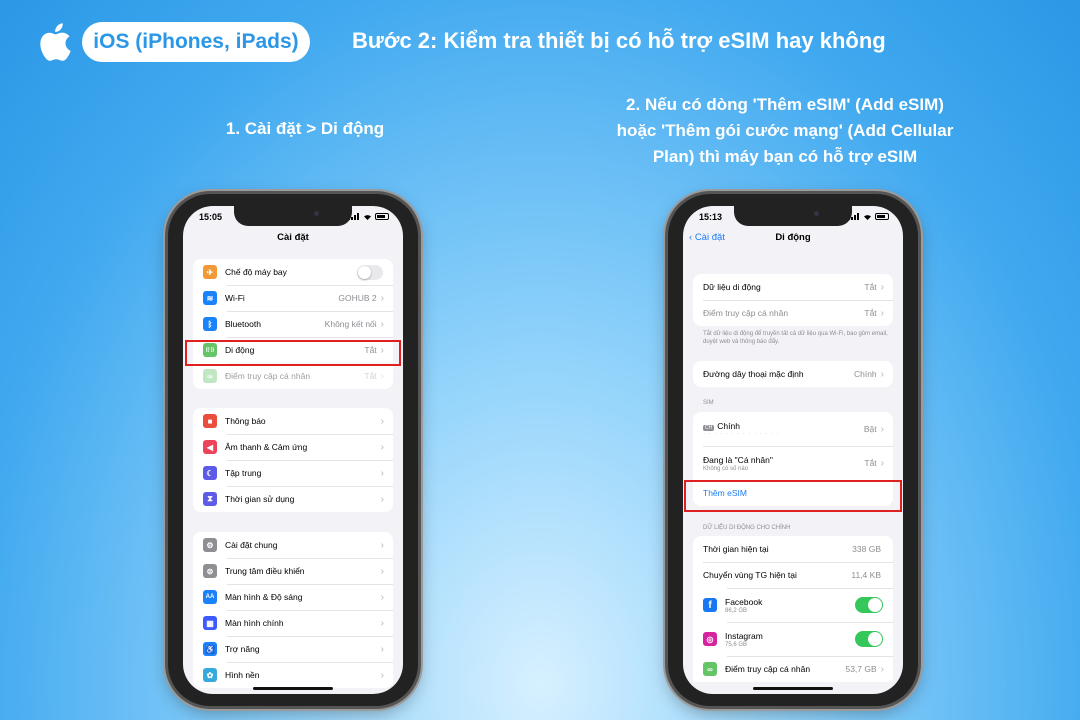  I want to click on row-label: Thời gian hiện tại, so click(736, 549).